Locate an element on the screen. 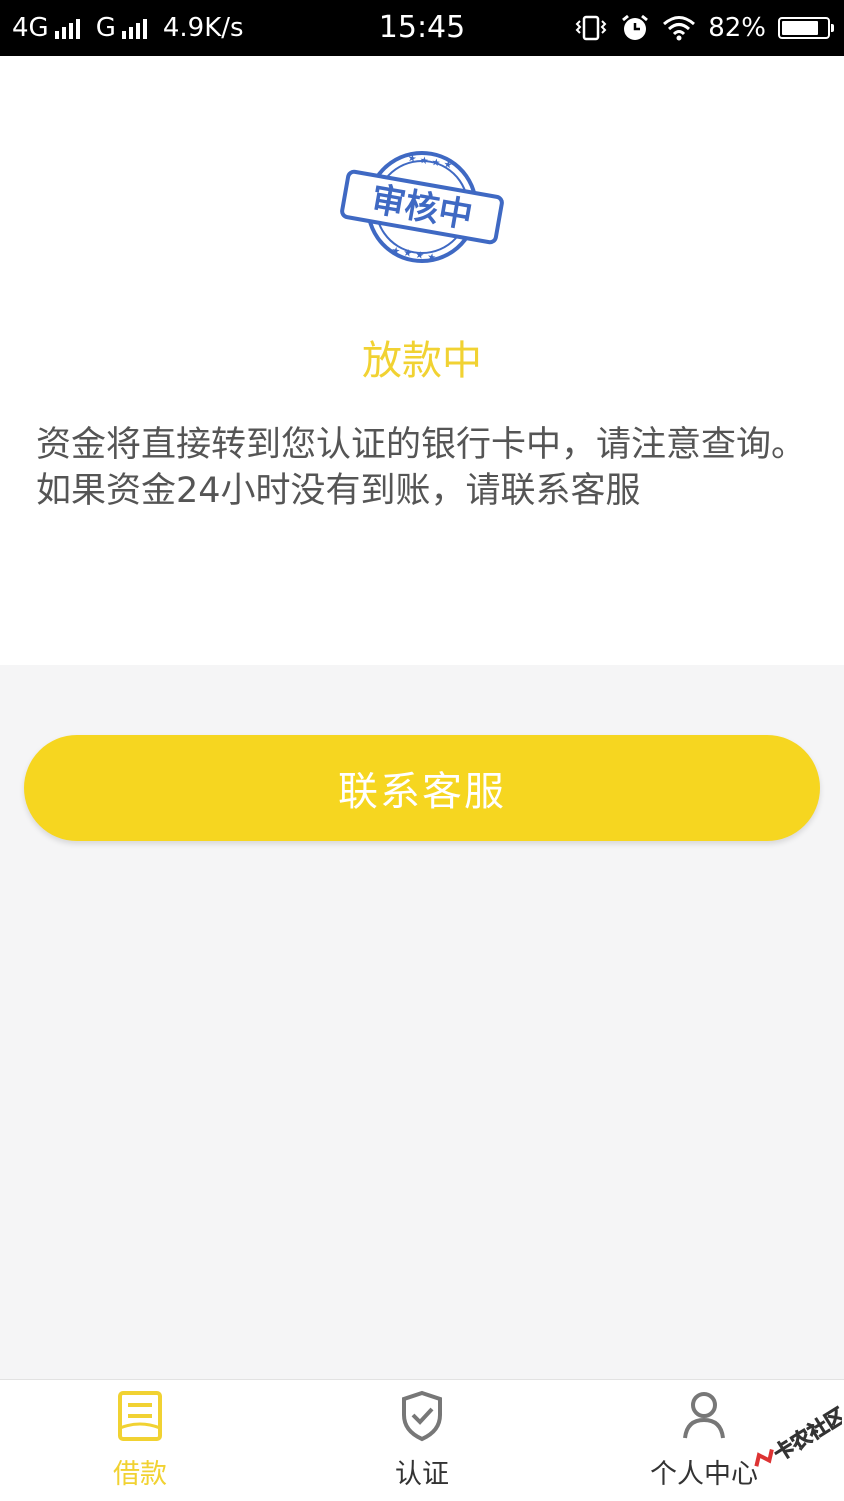  reviewing-stamp-icon: ★ ★ ★ ★ ★ ★ ★ ★ 审核中 is located at coordinates (422, 207).